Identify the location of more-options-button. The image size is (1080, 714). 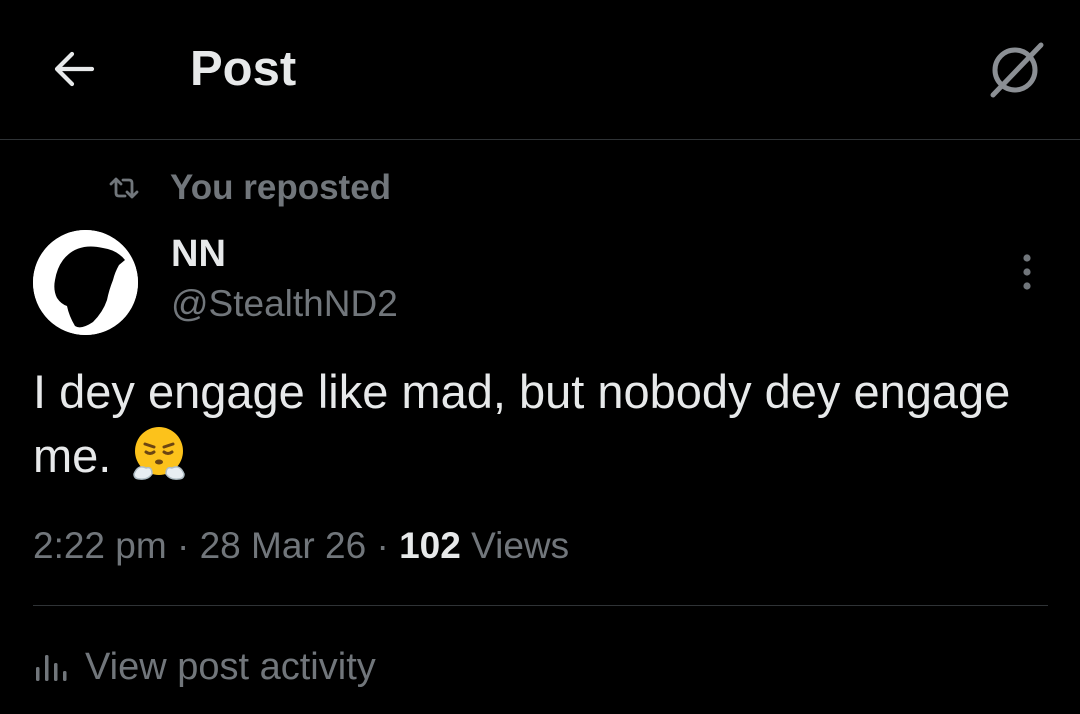
(1027, 272).